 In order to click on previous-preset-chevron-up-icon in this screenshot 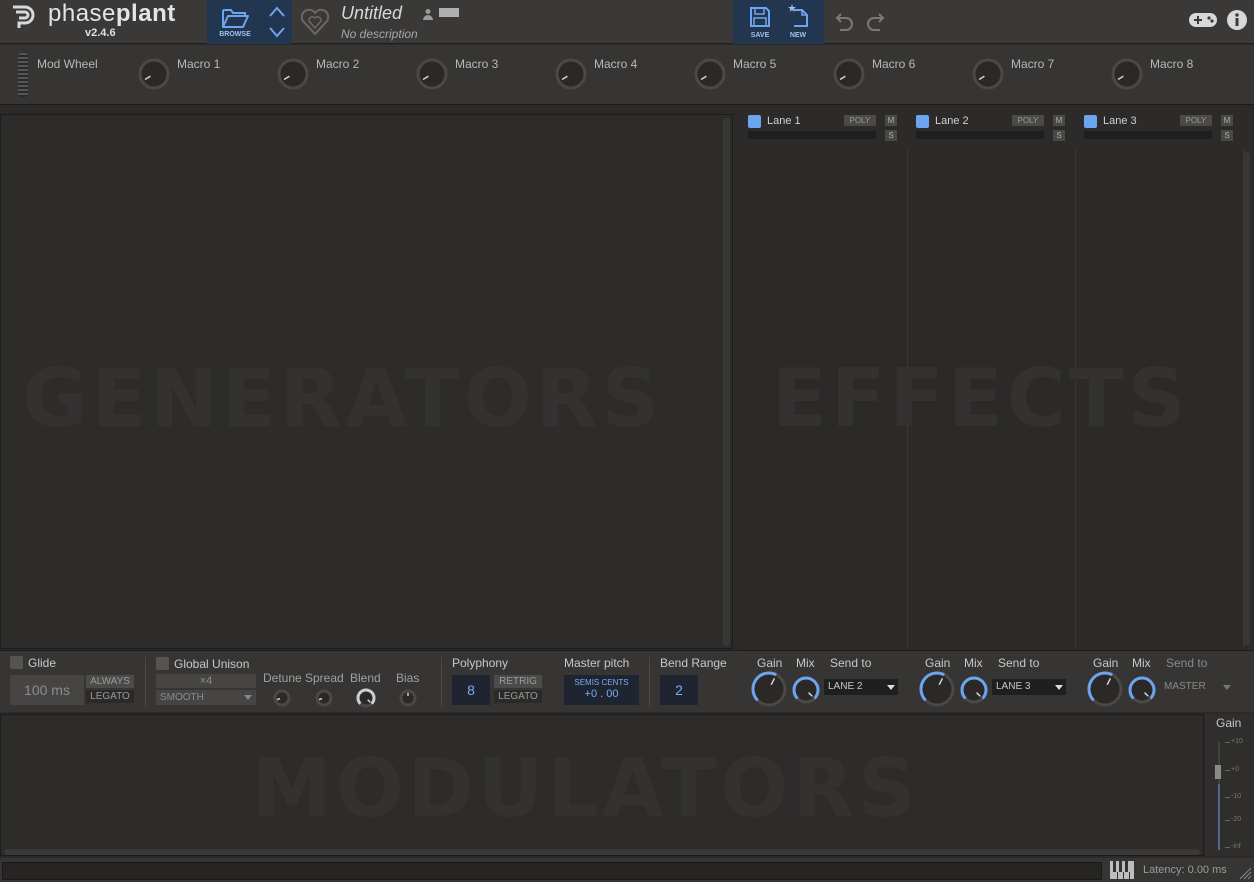, I will do `click(277, 12)`.